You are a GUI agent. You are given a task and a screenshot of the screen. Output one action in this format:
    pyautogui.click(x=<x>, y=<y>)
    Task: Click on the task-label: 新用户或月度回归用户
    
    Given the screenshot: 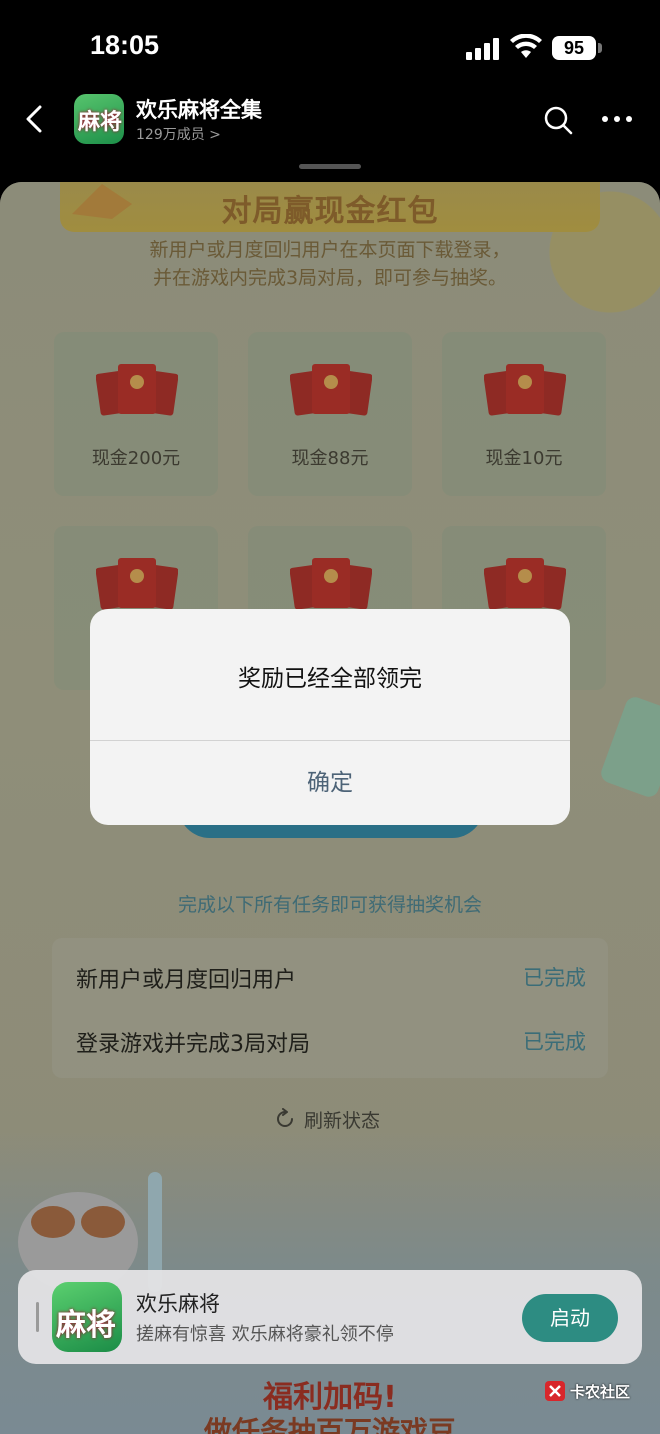 What is the action you would take?
    pyautogui.click(x=186, y=980)
    